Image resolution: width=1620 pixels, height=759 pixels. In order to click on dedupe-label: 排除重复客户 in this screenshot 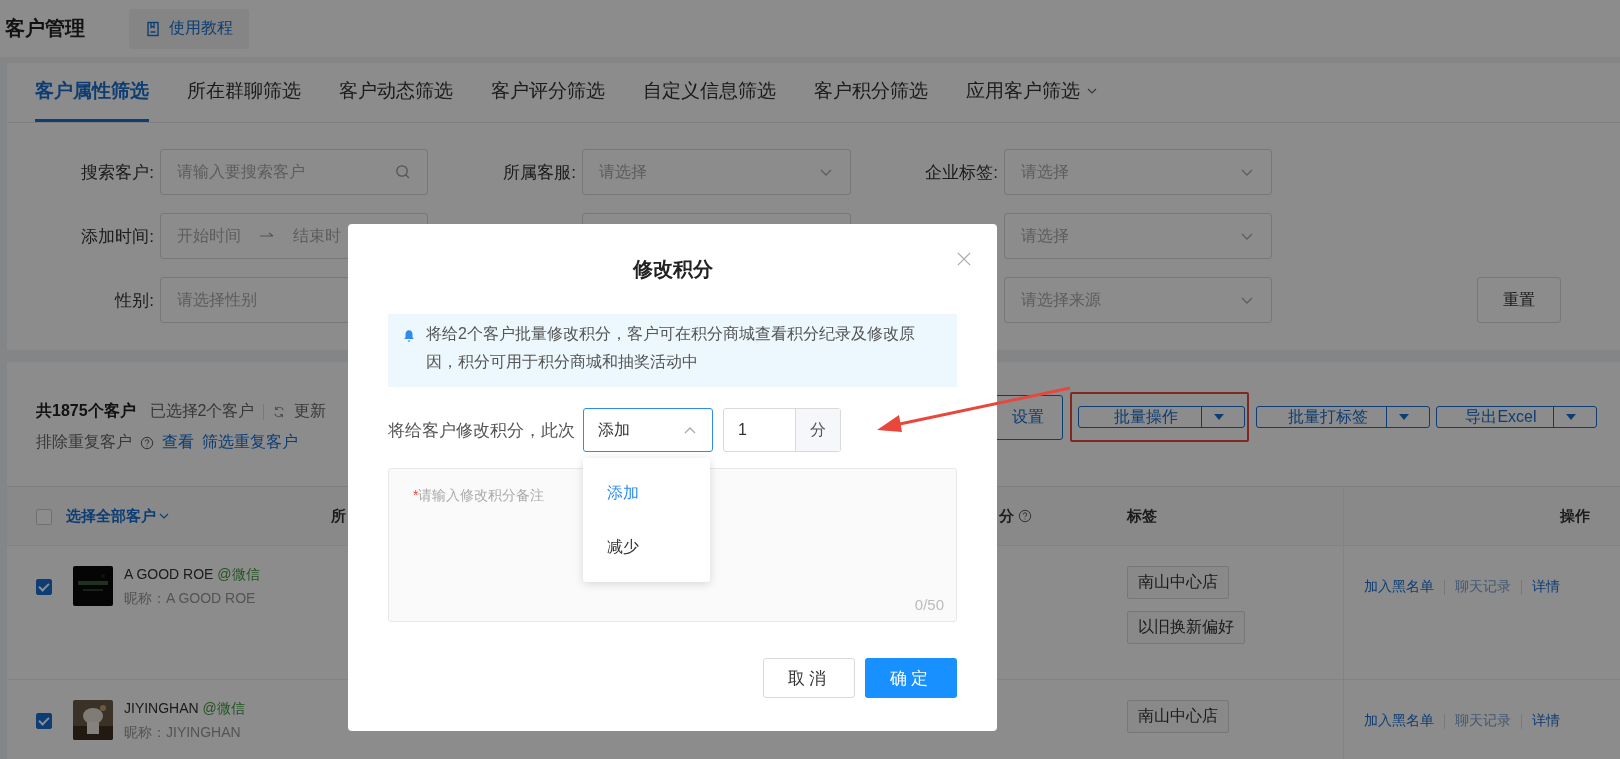, I will do `click(84, 442)`.